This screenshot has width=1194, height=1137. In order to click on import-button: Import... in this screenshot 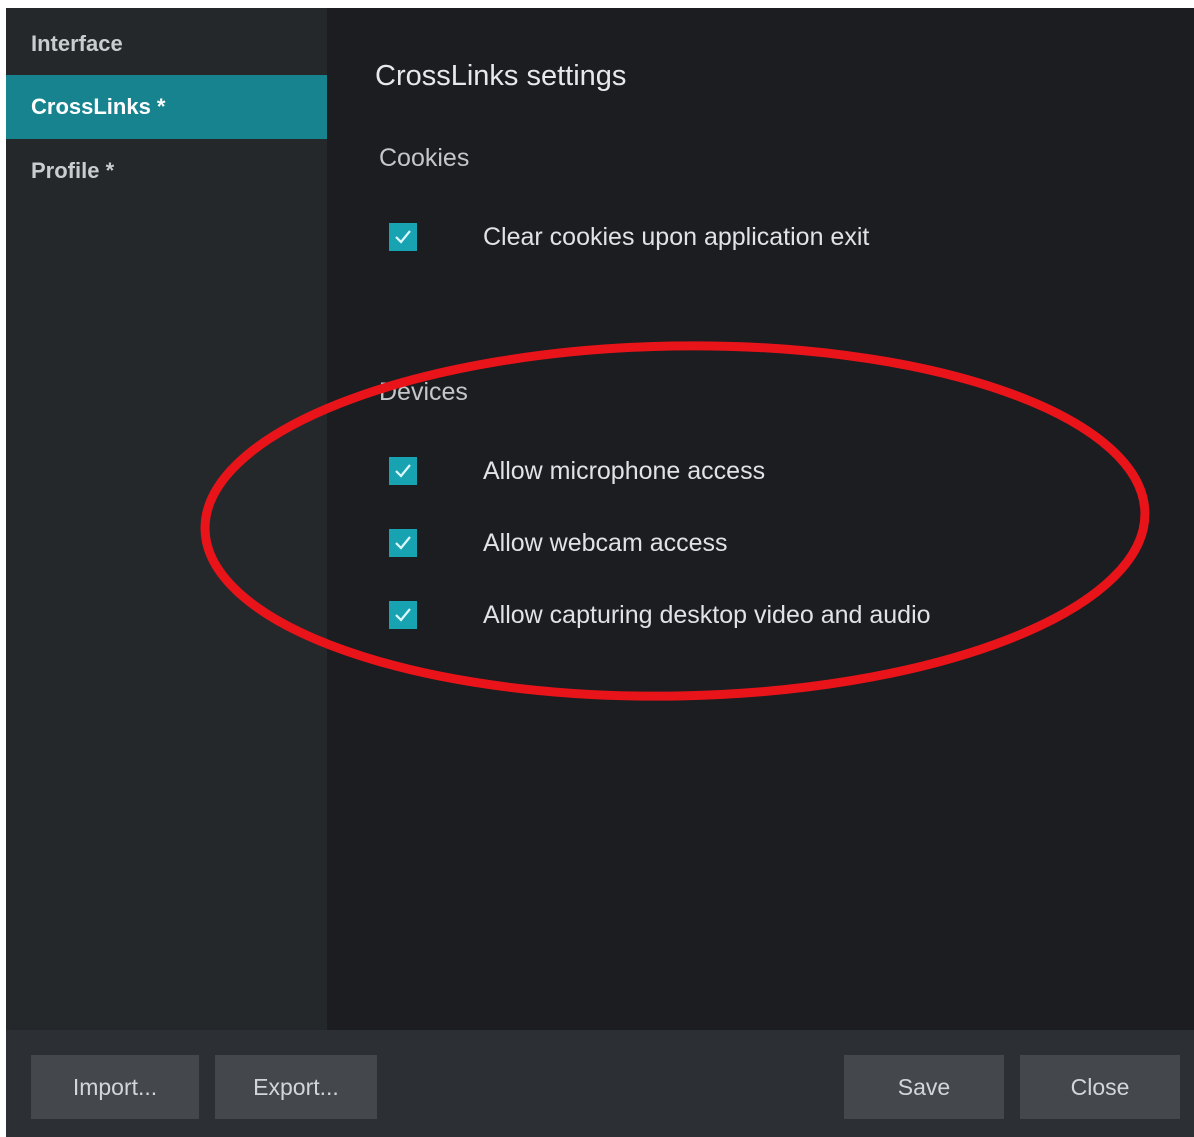, I will do `click(115, 1087)`.